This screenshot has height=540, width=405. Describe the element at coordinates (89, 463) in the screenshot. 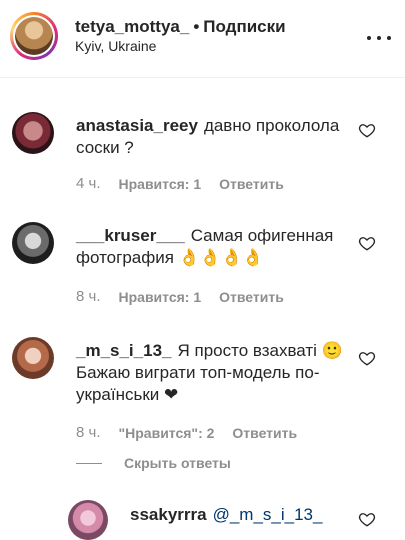

I see `hide-replies-line` at that location.